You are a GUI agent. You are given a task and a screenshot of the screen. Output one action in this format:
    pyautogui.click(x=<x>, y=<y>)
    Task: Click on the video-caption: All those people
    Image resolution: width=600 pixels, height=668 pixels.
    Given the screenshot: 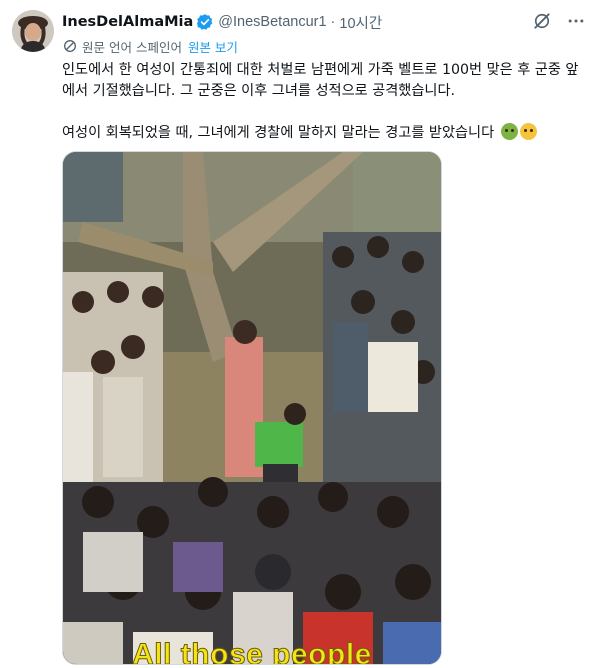 What is the action you would take?
    pyautogui.click(x=252, y=651)
    